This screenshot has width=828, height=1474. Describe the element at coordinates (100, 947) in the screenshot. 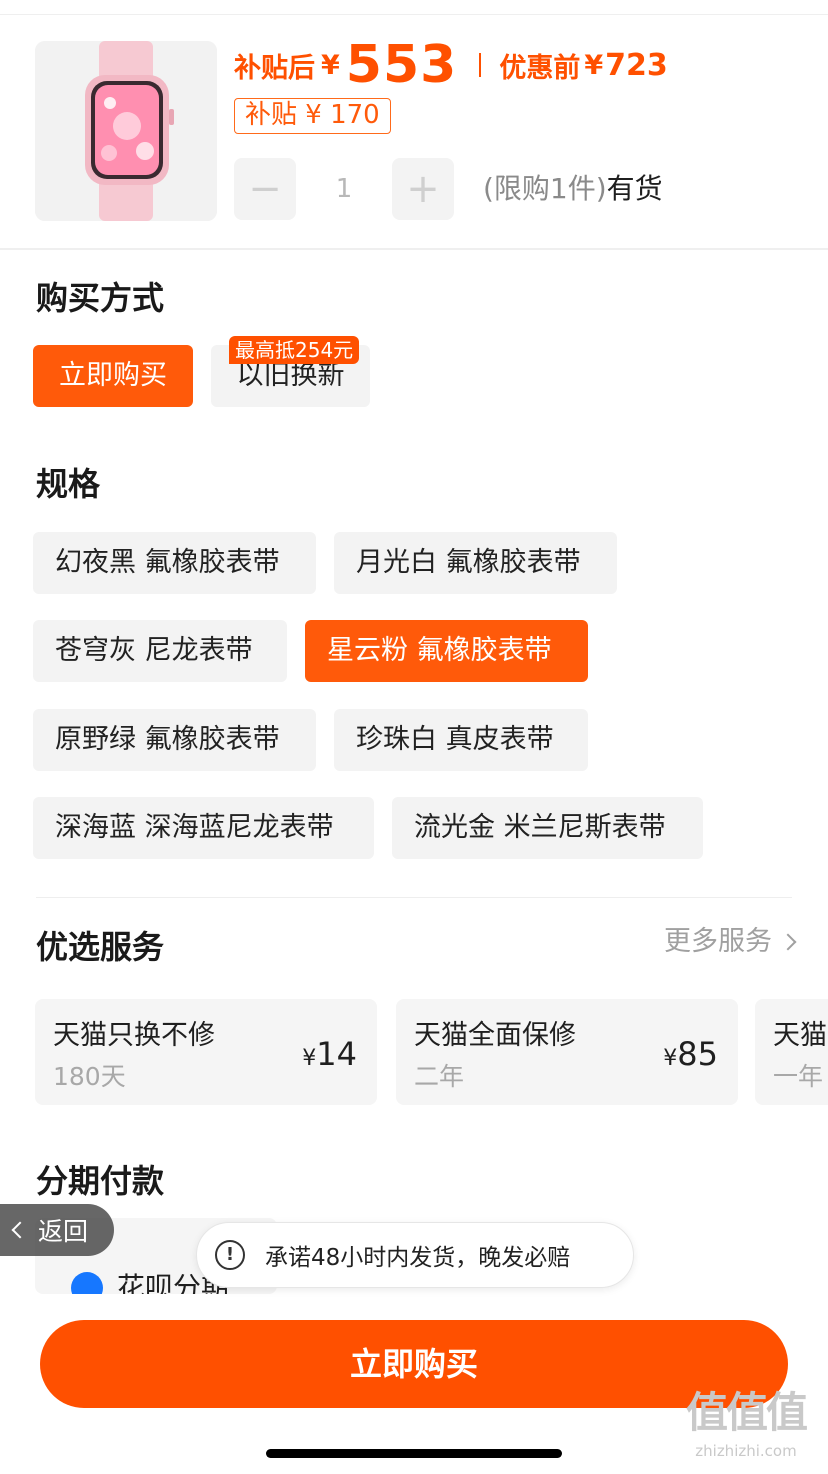

I see `services-title: 优选服务` at that location.